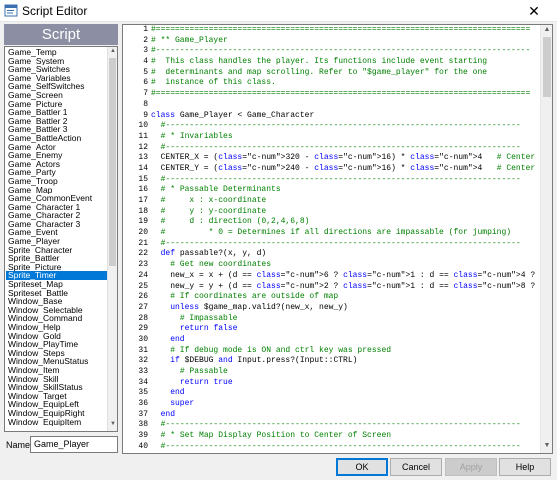 This screenshot has width=557, height=480. What do you see at coordinates (57, 224) in the screenshot?
I see `script-list-item: Game_Character 3` at bounding box center [57, 224].